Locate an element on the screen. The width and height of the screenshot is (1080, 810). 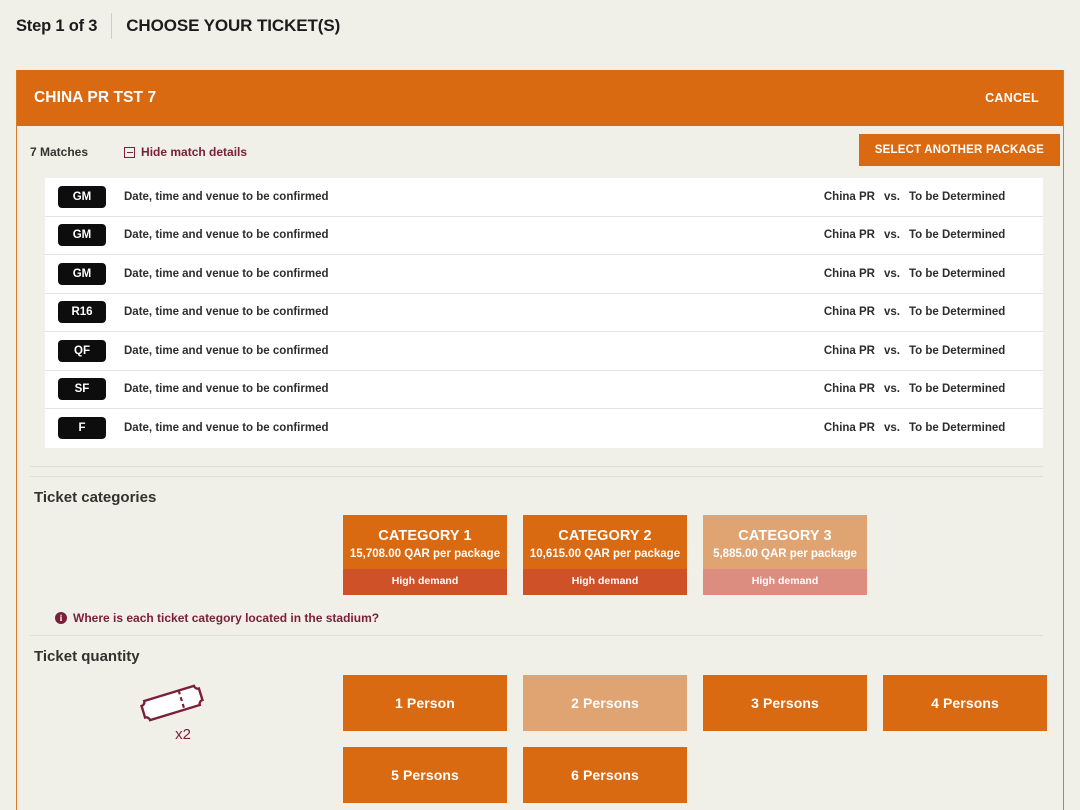
section-divider-matches is located at coordinates (536, 466).